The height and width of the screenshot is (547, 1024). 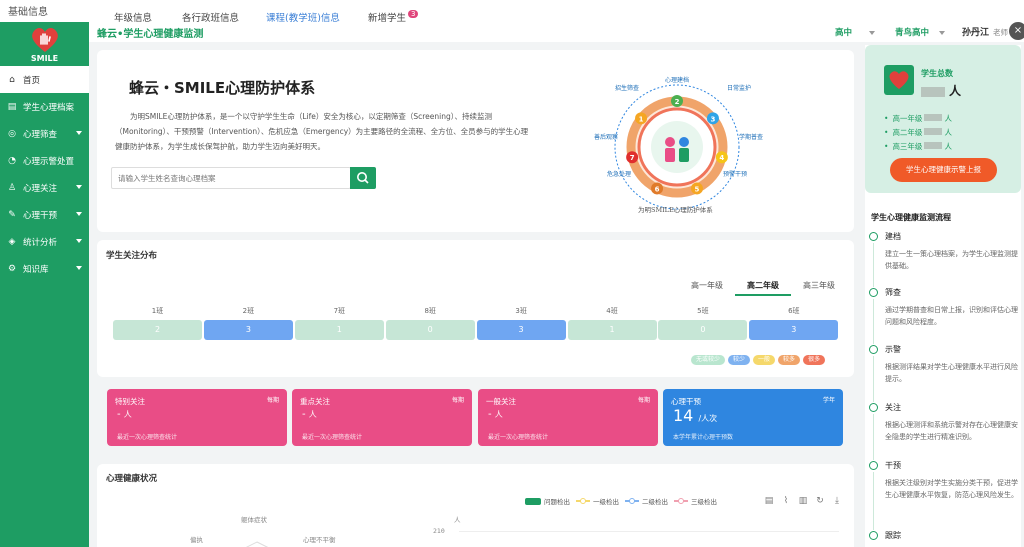 I want to click on refresh-icon: ↻, so click(x=820, y=501).